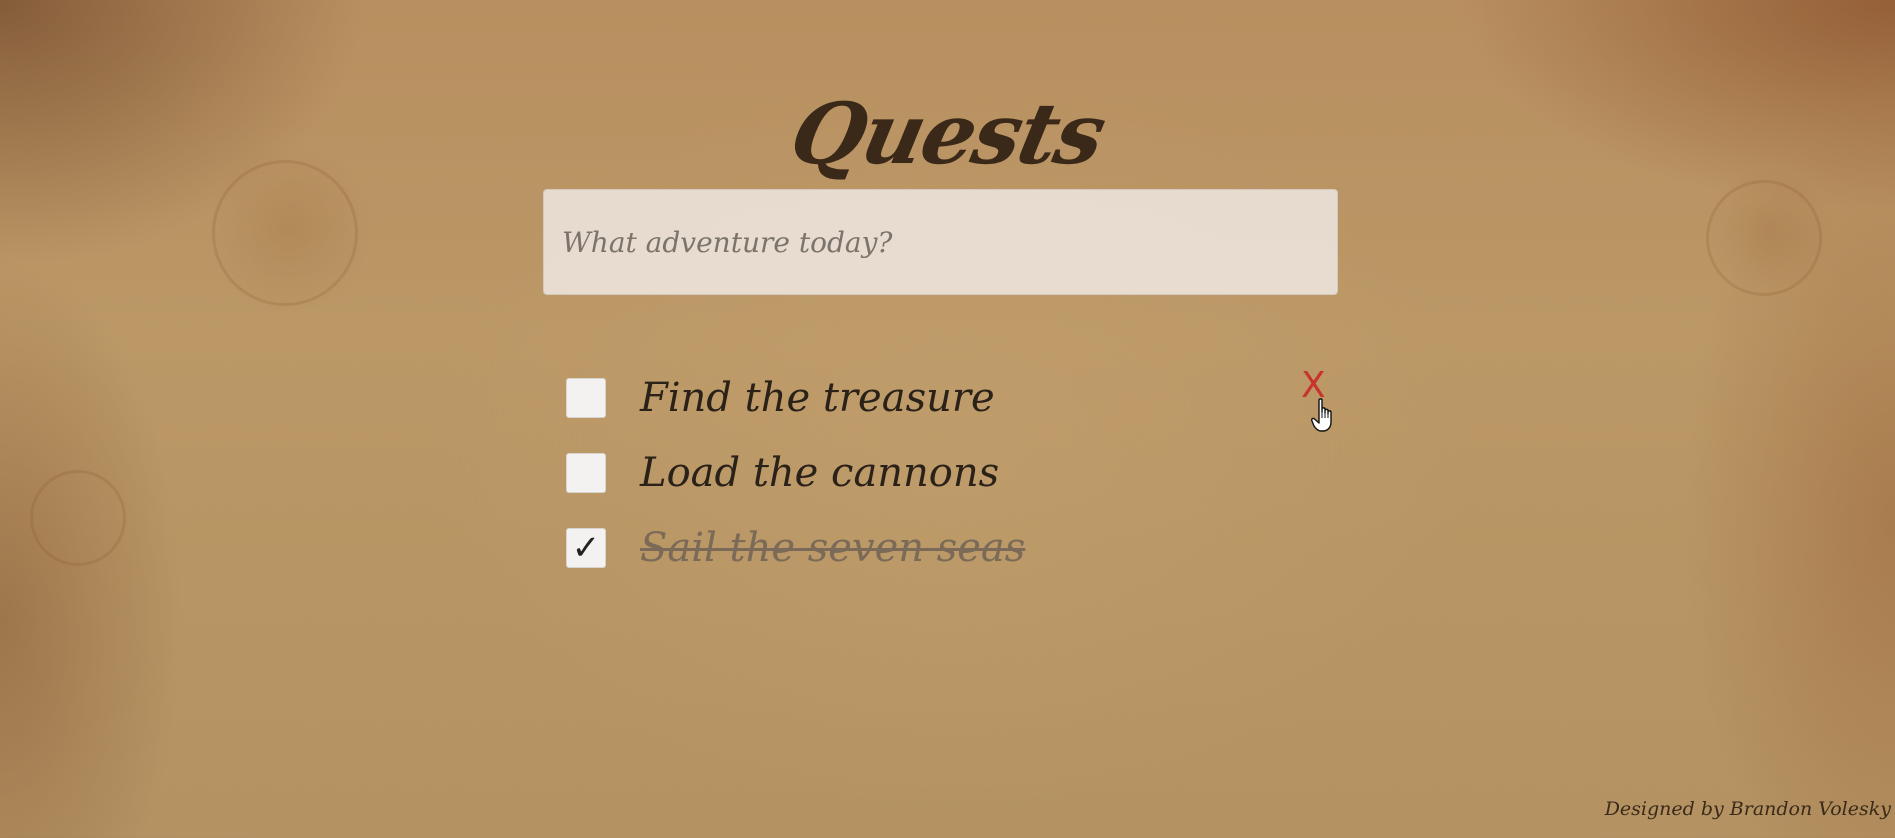  Describe the element at coordinates (1747, 809) in the screenshot. I see `designer-credit: Designed by Brandon Volesky` at that location.